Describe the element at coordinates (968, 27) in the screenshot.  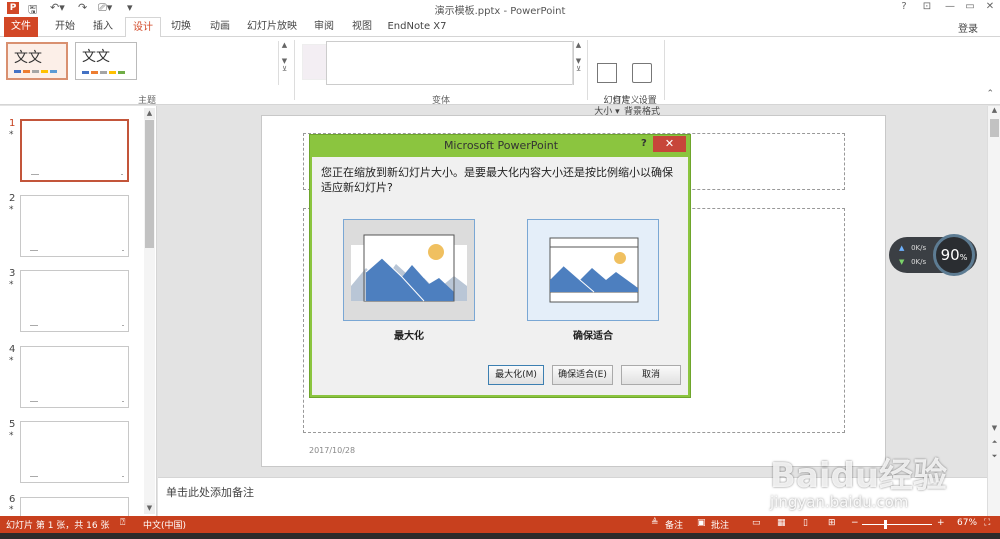
I see `sign-in-link: 登录` at that location.